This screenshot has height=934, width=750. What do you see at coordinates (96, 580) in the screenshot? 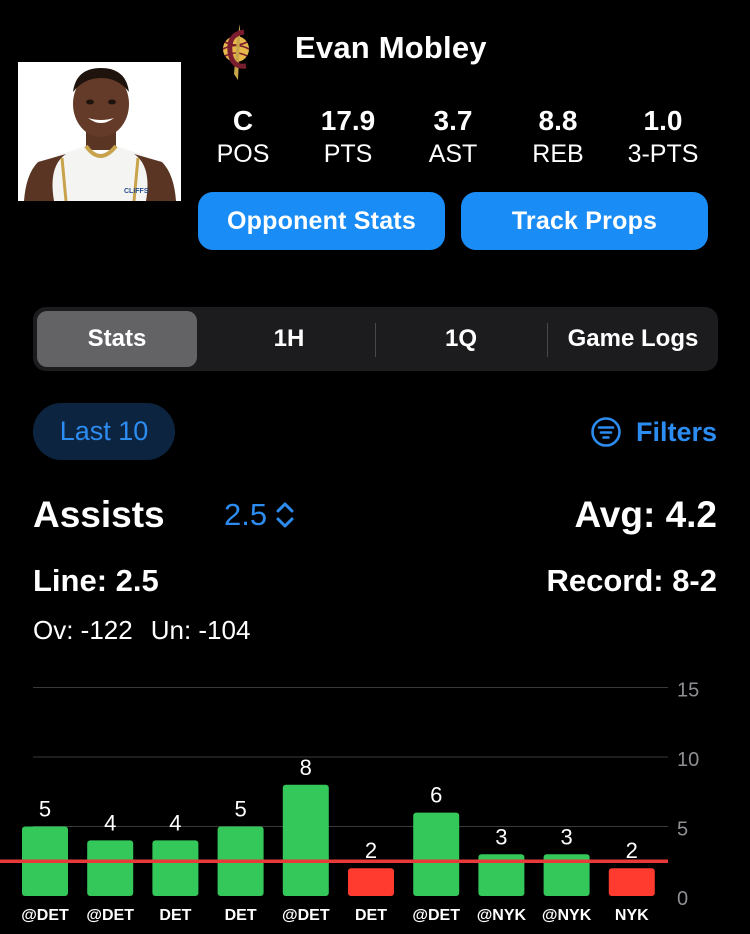
I see `line-summary: Line: 2.5` at bounding box center [96, 580].